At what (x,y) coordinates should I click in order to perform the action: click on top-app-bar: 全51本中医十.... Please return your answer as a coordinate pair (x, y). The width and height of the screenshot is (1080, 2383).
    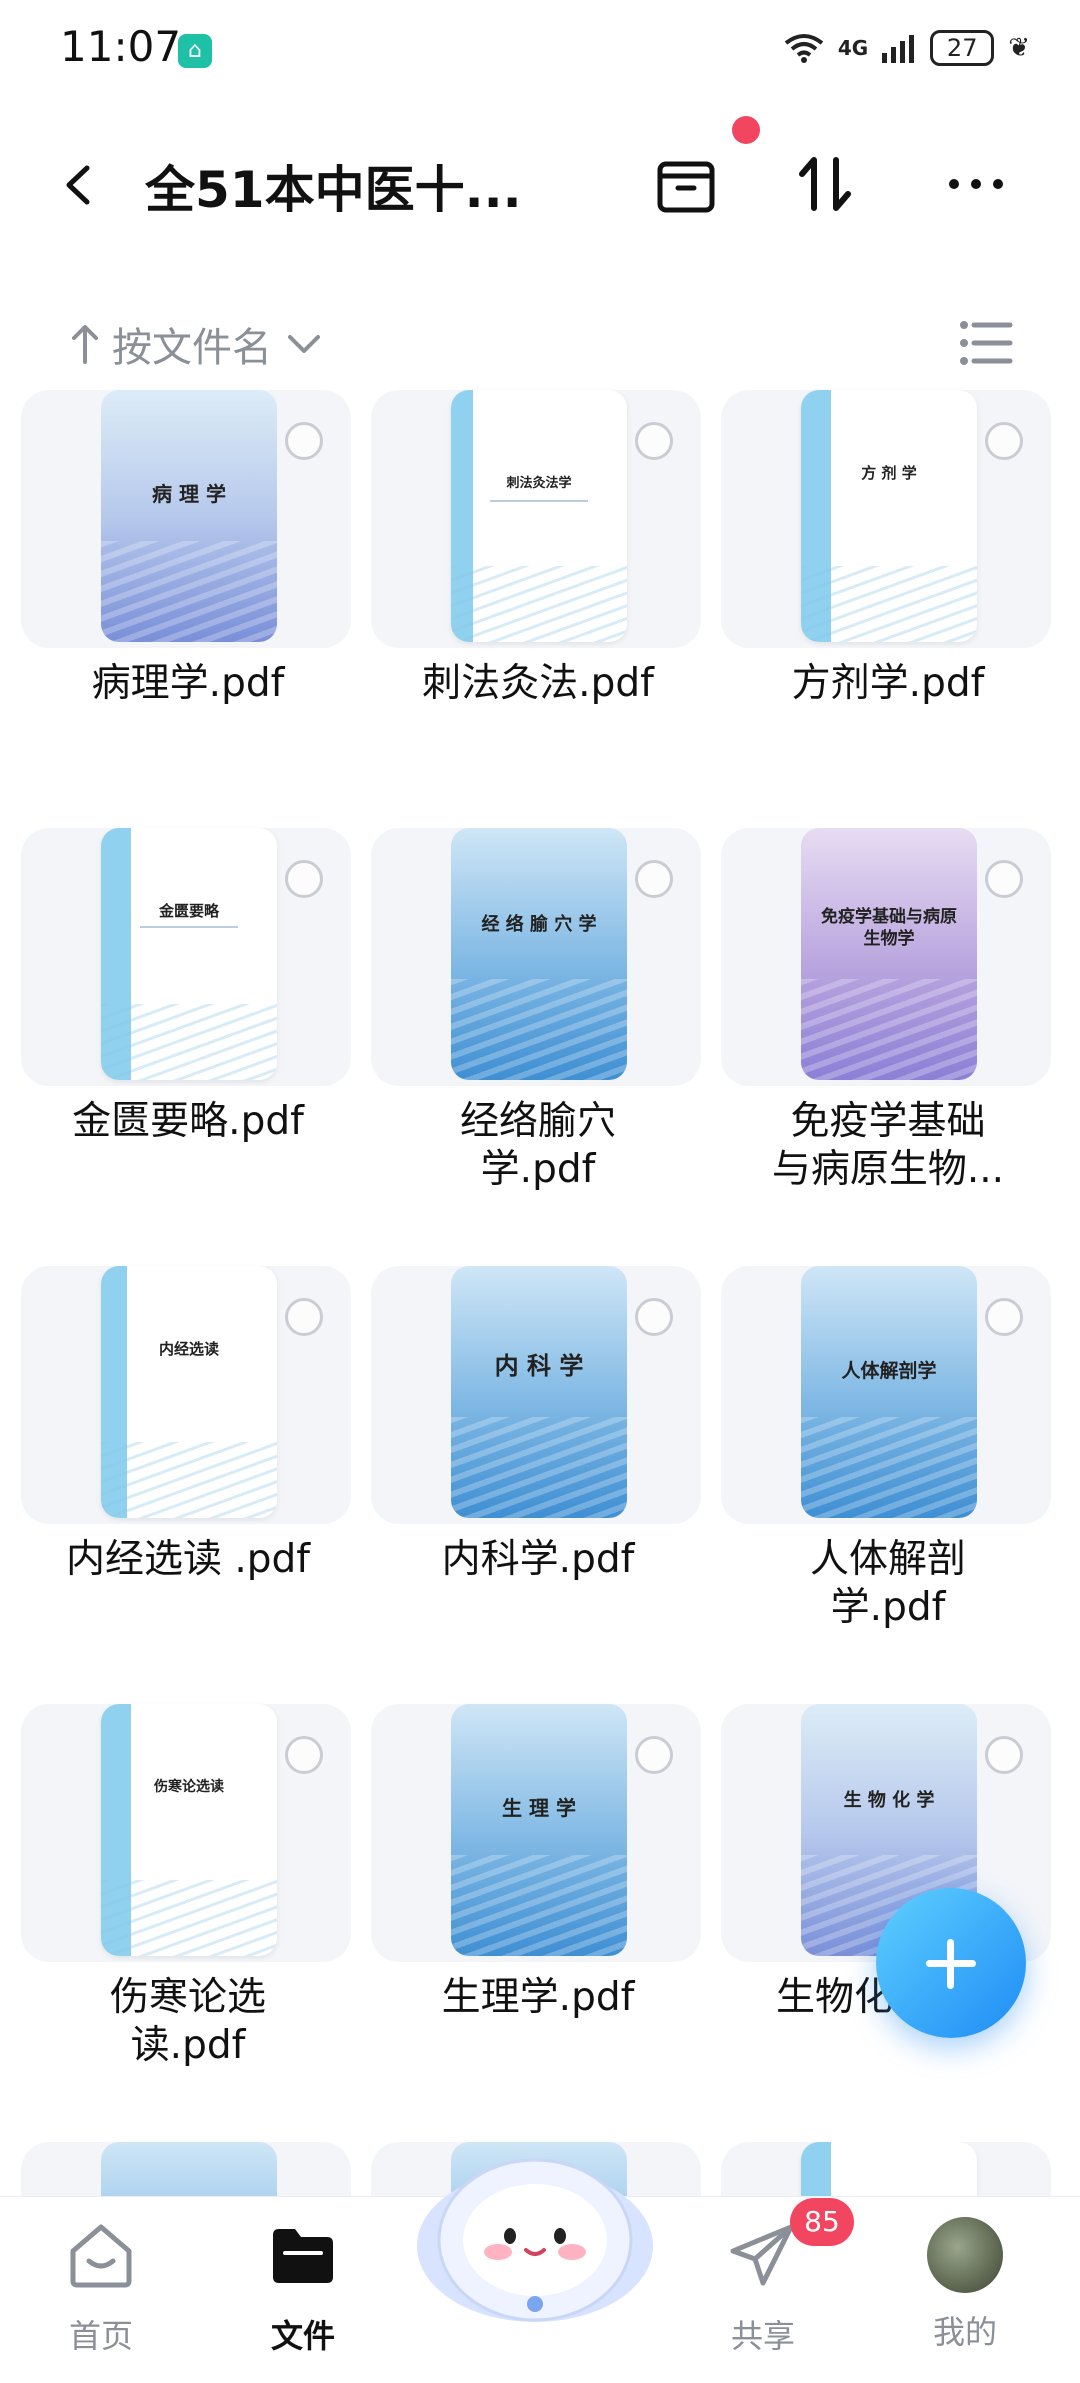
    Looking at the image, I should click on (540, 185).